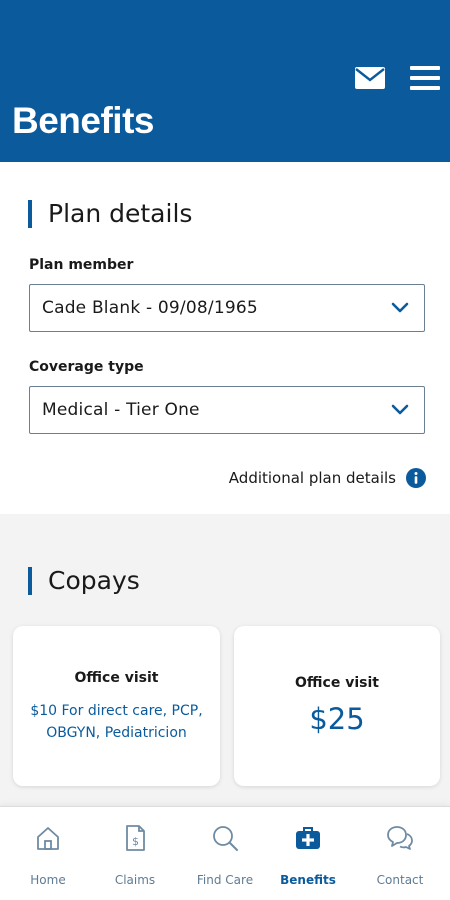 The image size is (450, 900). I want to click on tab-contact-label: Contact, so click(400, 880).